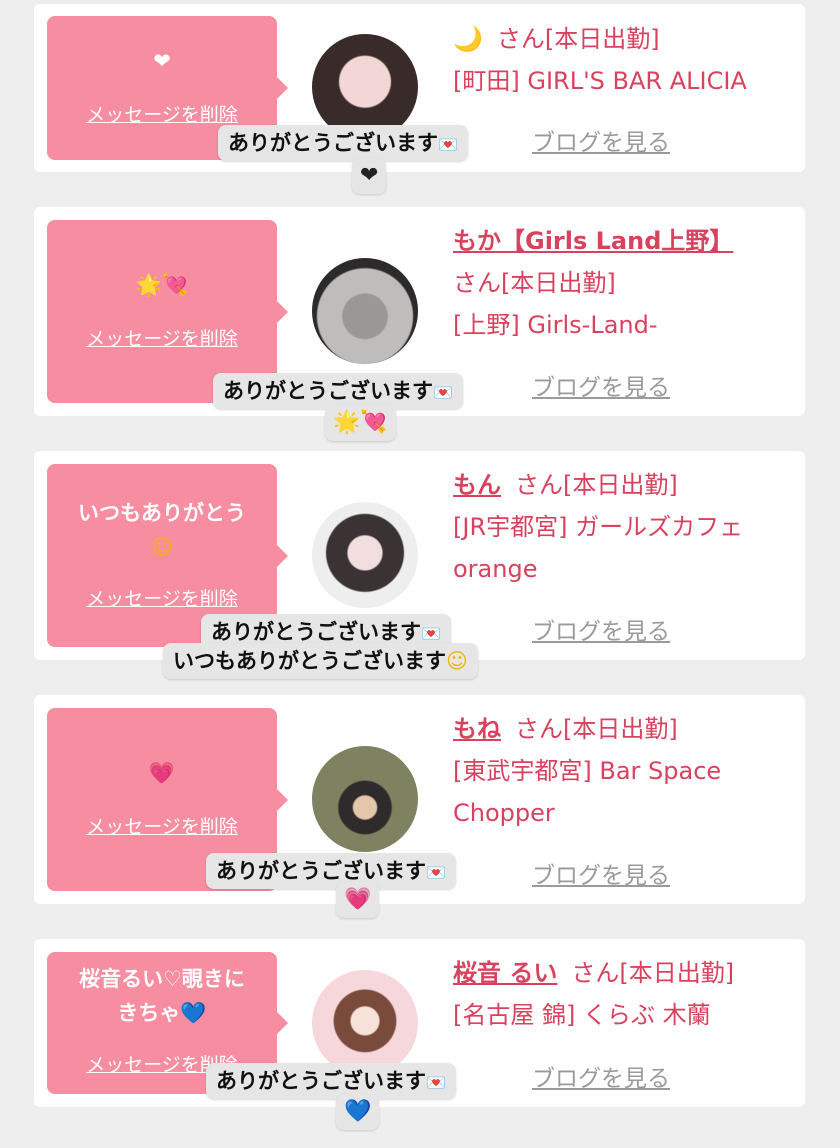  I want to click on cast-name-line: もね さん[本日出勤], so click(623, 729).